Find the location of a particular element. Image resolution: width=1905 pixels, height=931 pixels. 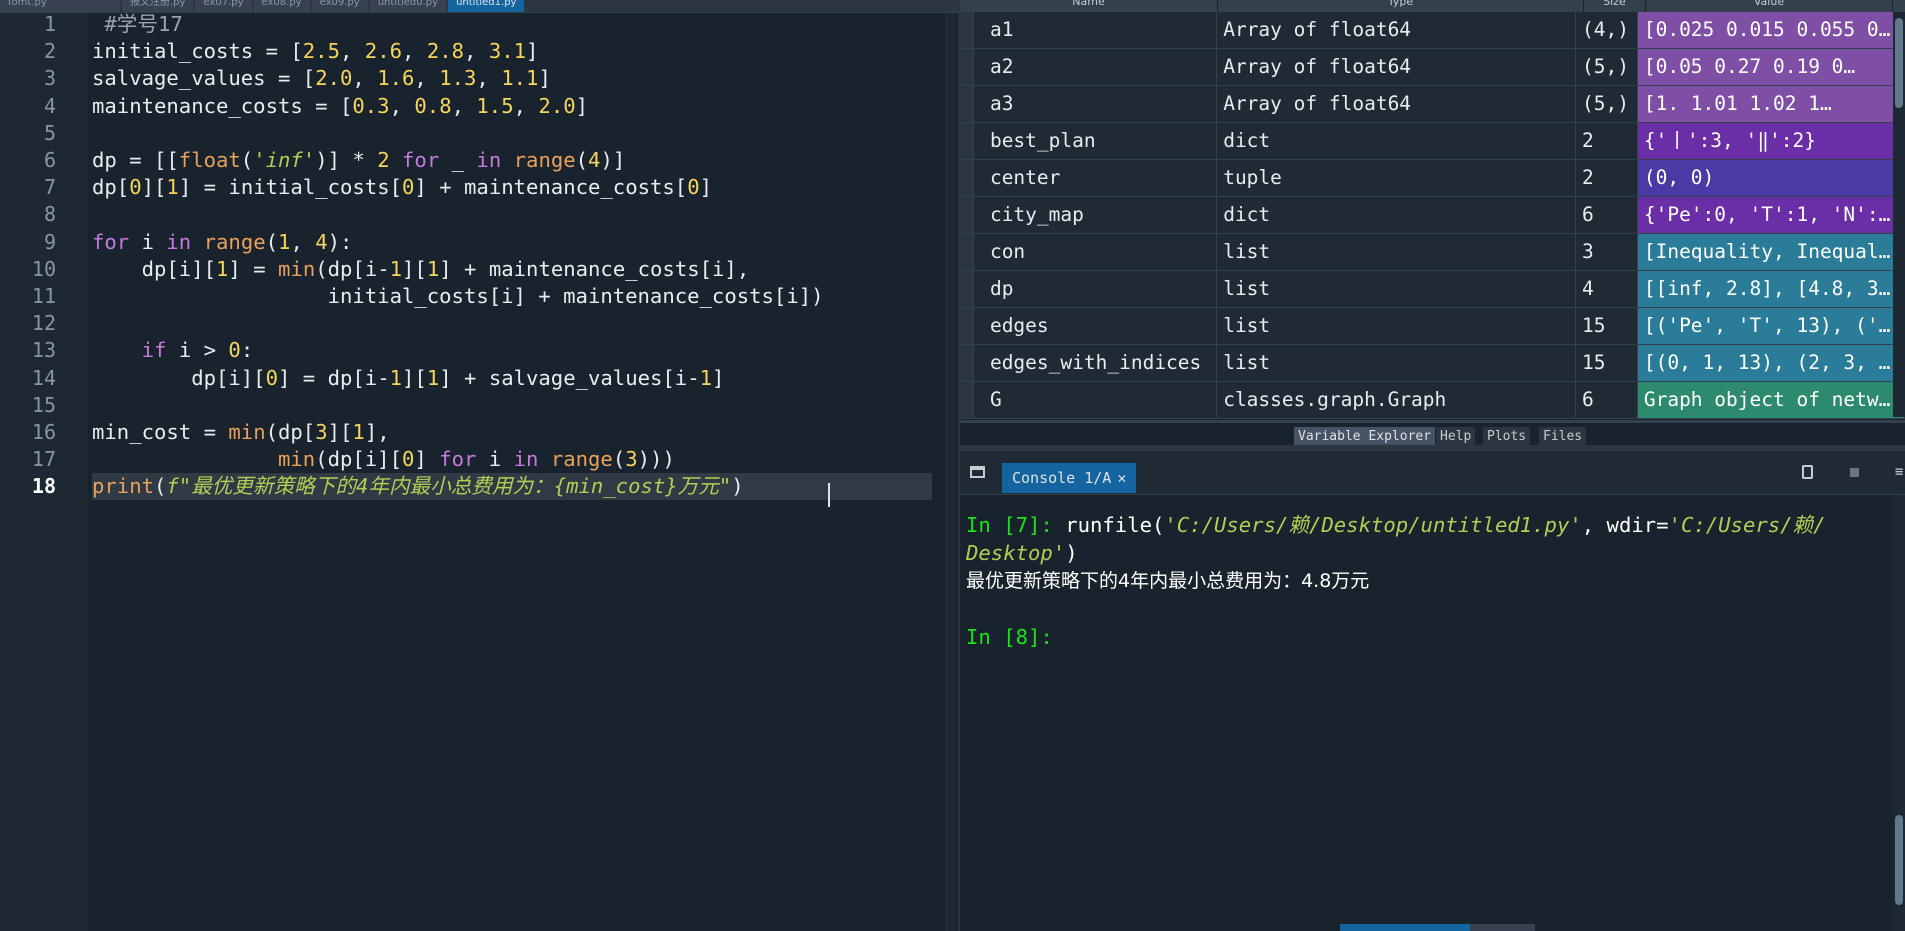

variable-name: dp is located at coordinates (1095, 289).